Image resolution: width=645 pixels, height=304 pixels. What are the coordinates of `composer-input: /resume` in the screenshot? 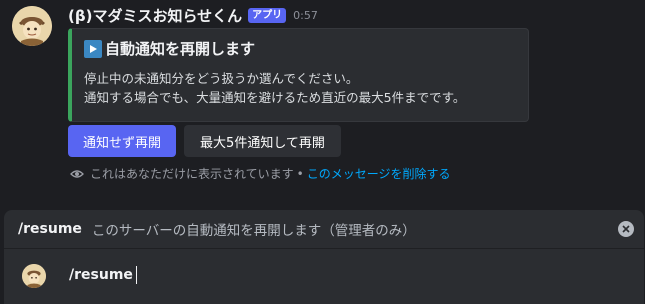 It's located at (103, 275).